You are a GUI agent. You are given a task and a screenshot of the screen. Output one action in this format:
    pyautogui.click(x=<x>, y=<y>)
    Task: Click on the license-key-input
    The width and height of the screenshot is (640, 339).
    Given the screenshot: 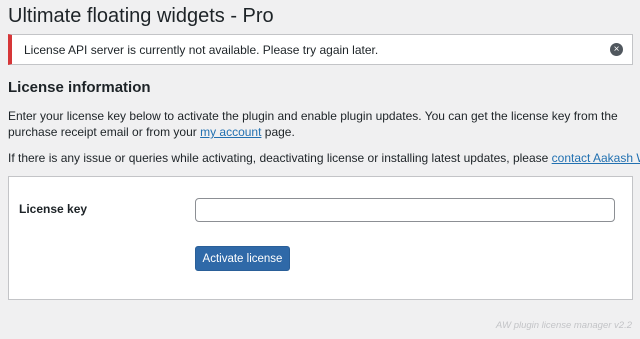 What is the action you would take?
    pyautogui.click(x=405, y=210)
    